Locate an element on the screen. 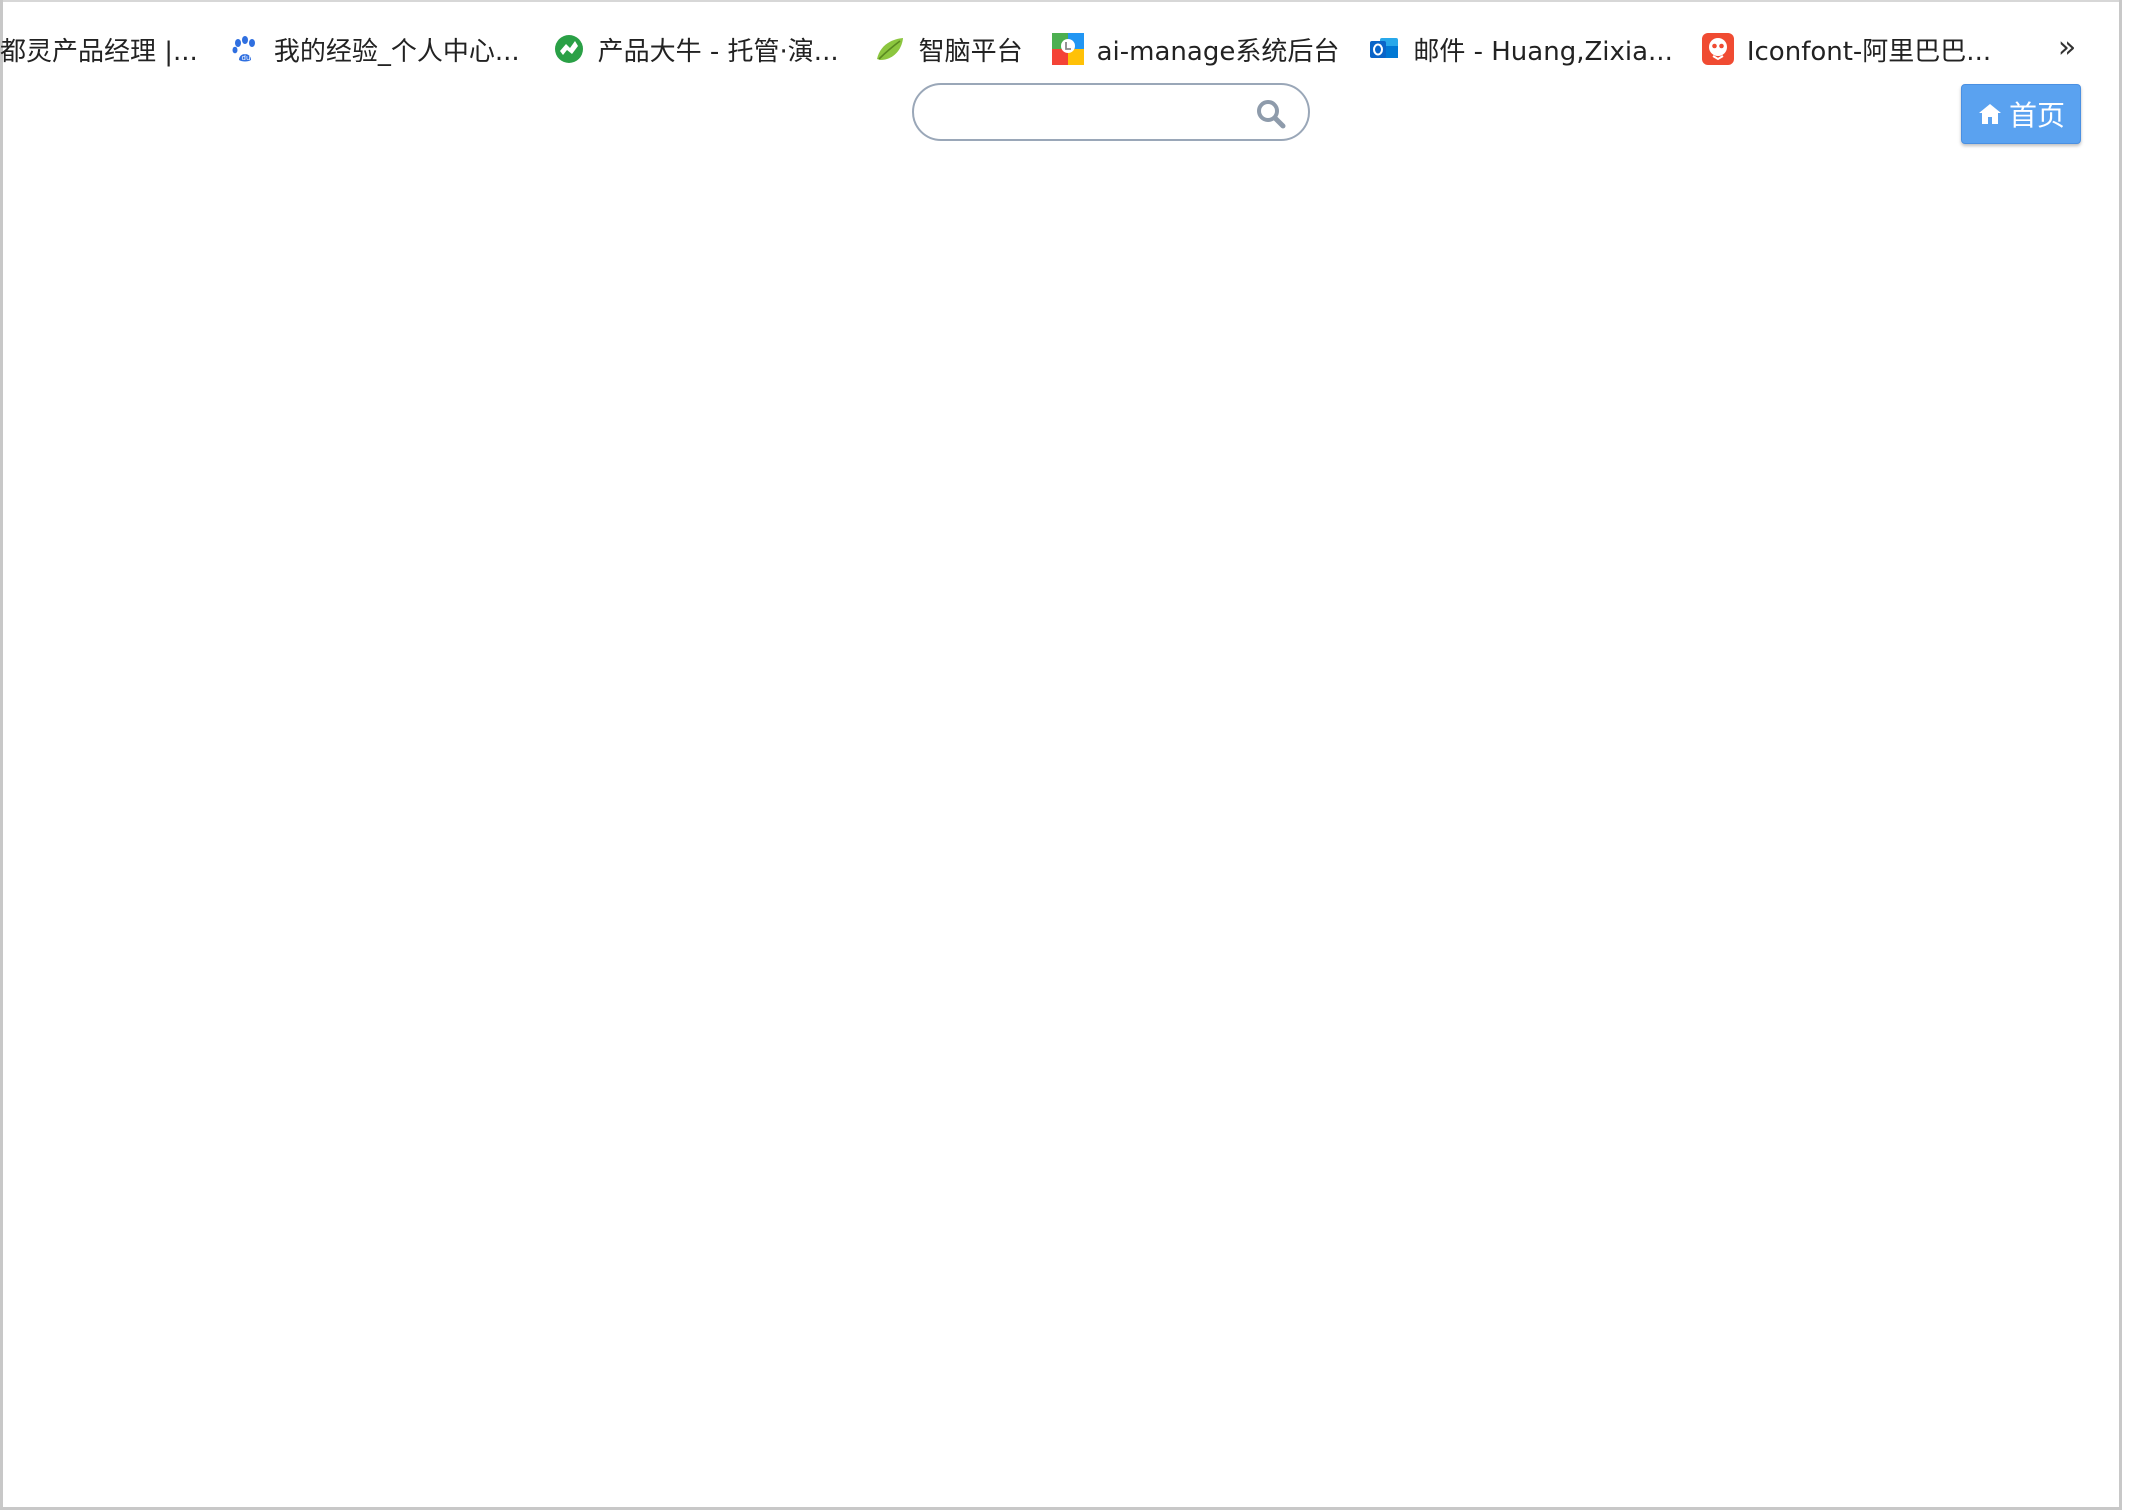 The height and width of the screenshot is (1512, 2132). svg-text: du is located at coordinates (245, 58).